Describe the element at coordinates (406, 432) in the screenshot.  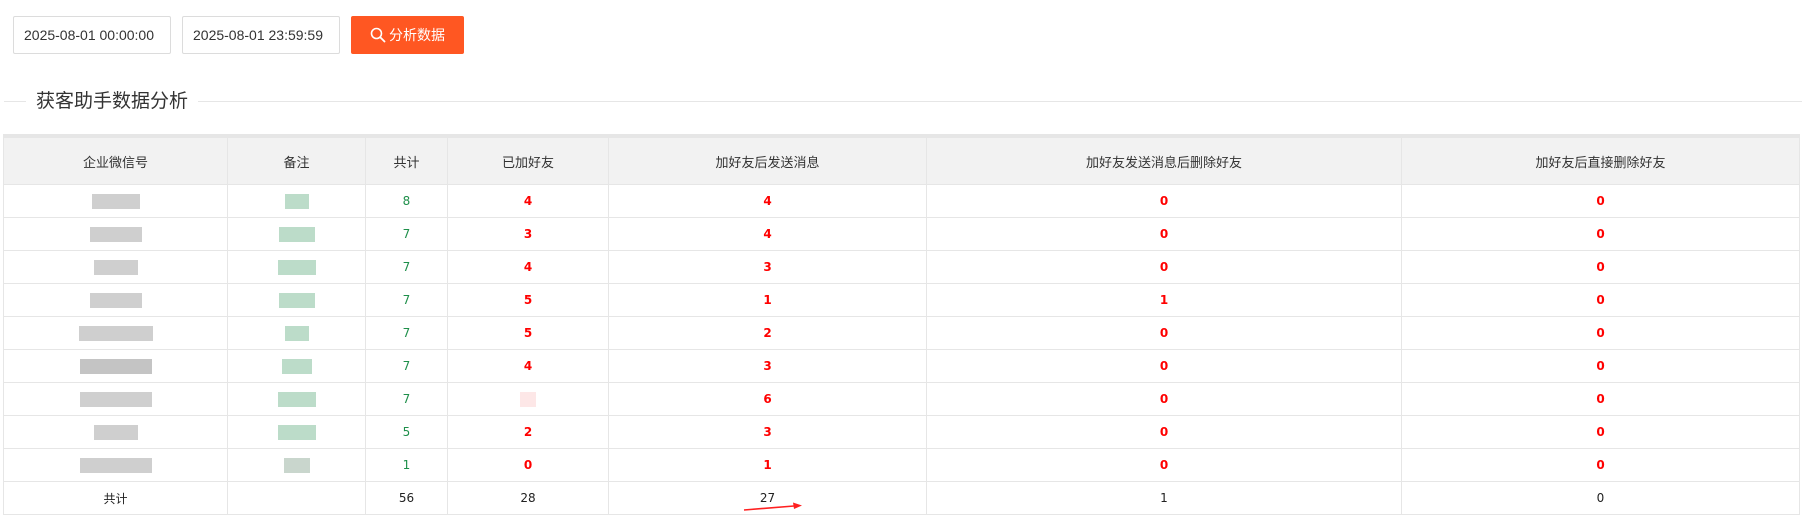
I see `total-cell: 5` at that location.